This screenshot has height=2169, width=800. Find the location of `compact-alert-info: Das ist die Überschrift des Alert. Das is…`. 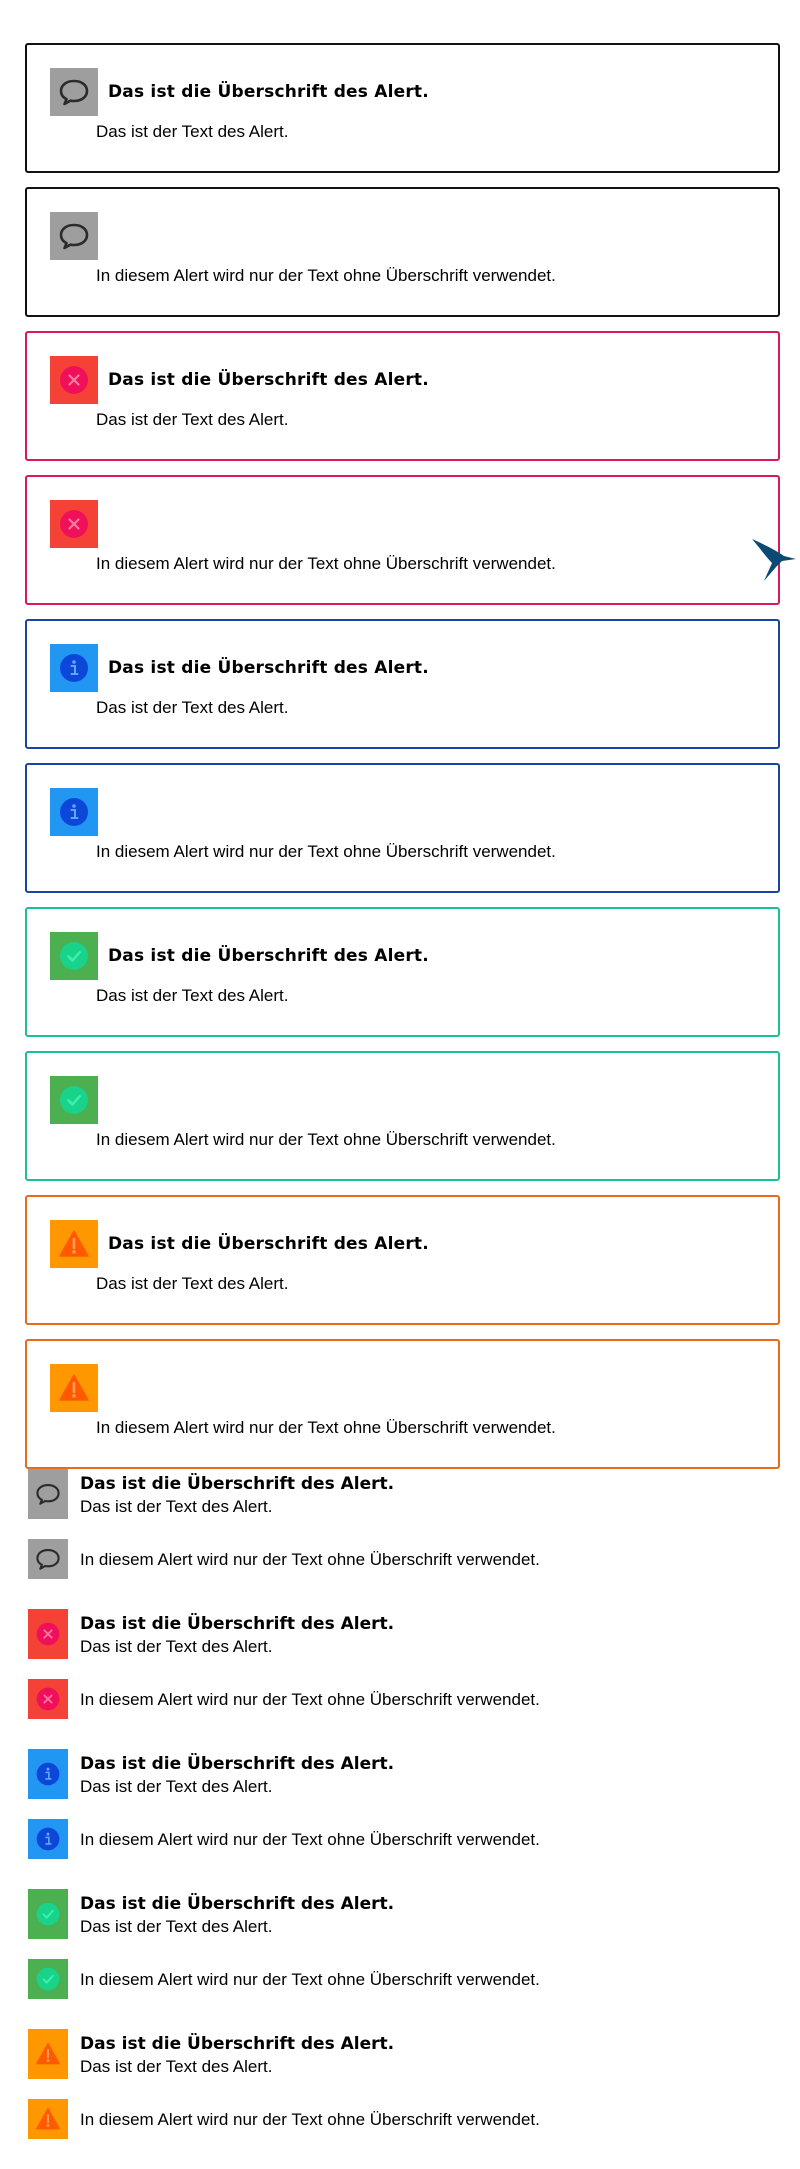

compact-alert-info: Das ist die Überschrift des Alert. Das is… is located at coordinates (402, 1784).